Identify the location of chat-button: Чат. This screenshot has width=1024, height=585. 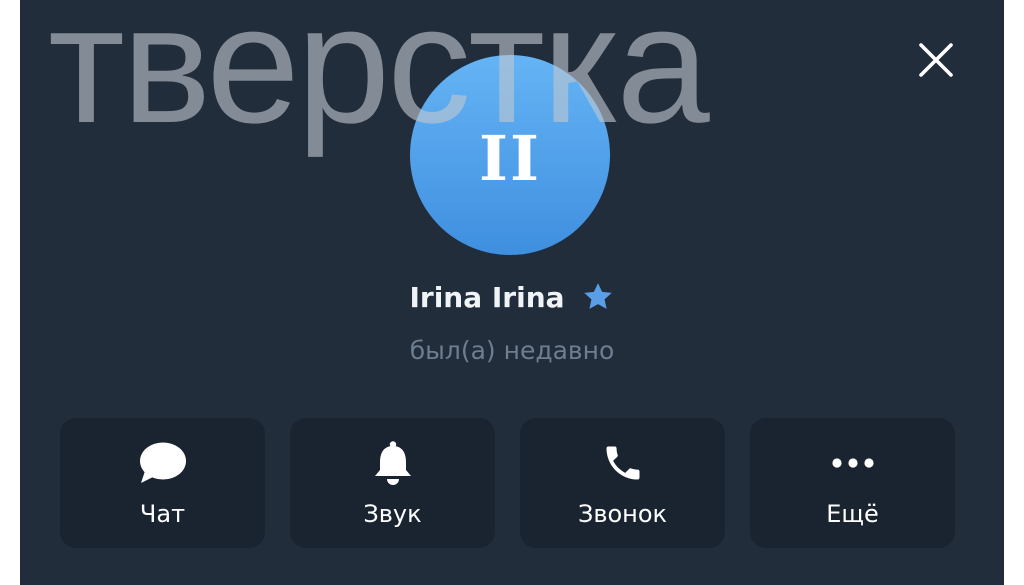
(162, 483).